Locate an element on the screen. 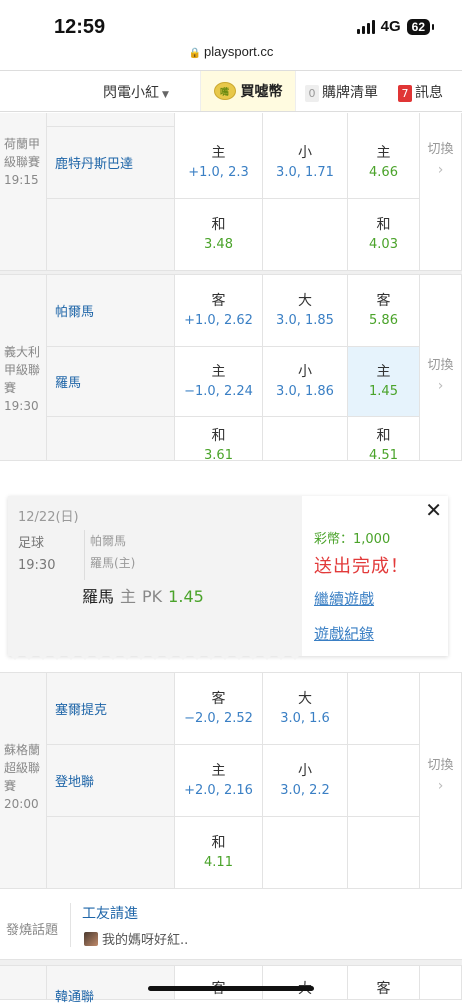 Image resolution: width=462 pixels, height=1005 pixels. odds-type: 大 is located at coordinates (305, 300).